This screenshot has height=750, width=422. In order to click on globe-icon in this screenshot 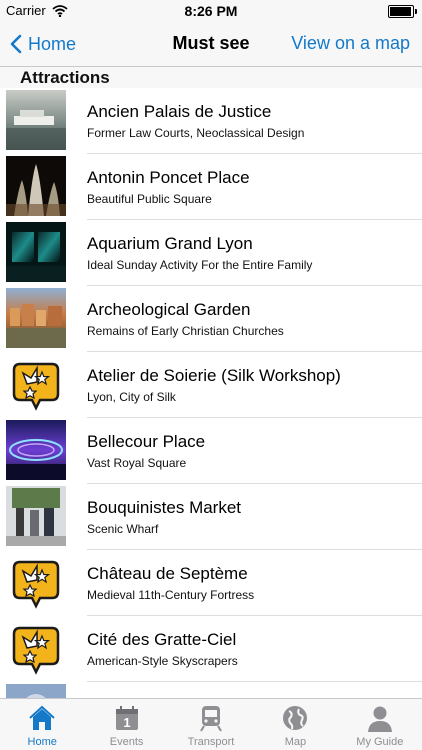, I will do `click(295, 718)`.